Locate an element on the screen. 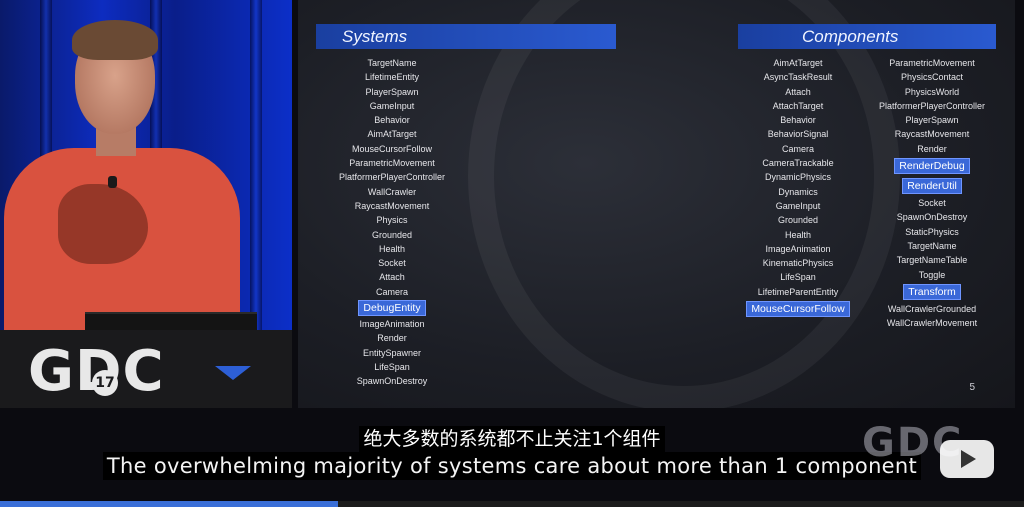 The image size is (1024, 507). system-item-label: AimAtTarget is located at coordinates (392, 134).